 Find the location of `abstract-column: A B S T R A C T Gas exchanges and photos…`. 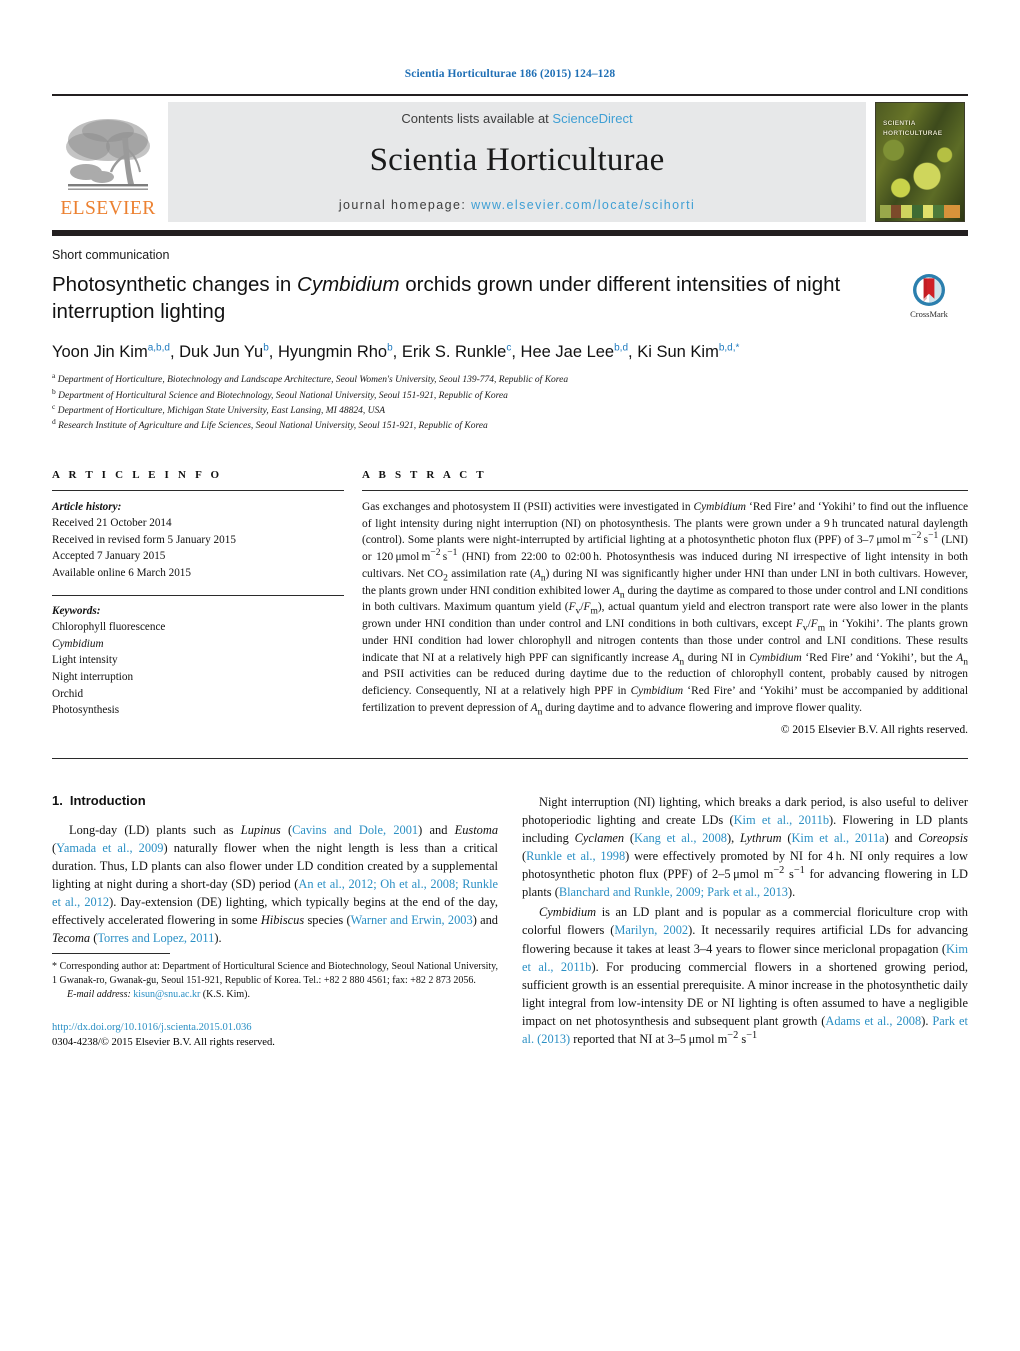

abstract-column: A B S T R A C T Gas exchanges and photos… is located at coordinates (665, 602).